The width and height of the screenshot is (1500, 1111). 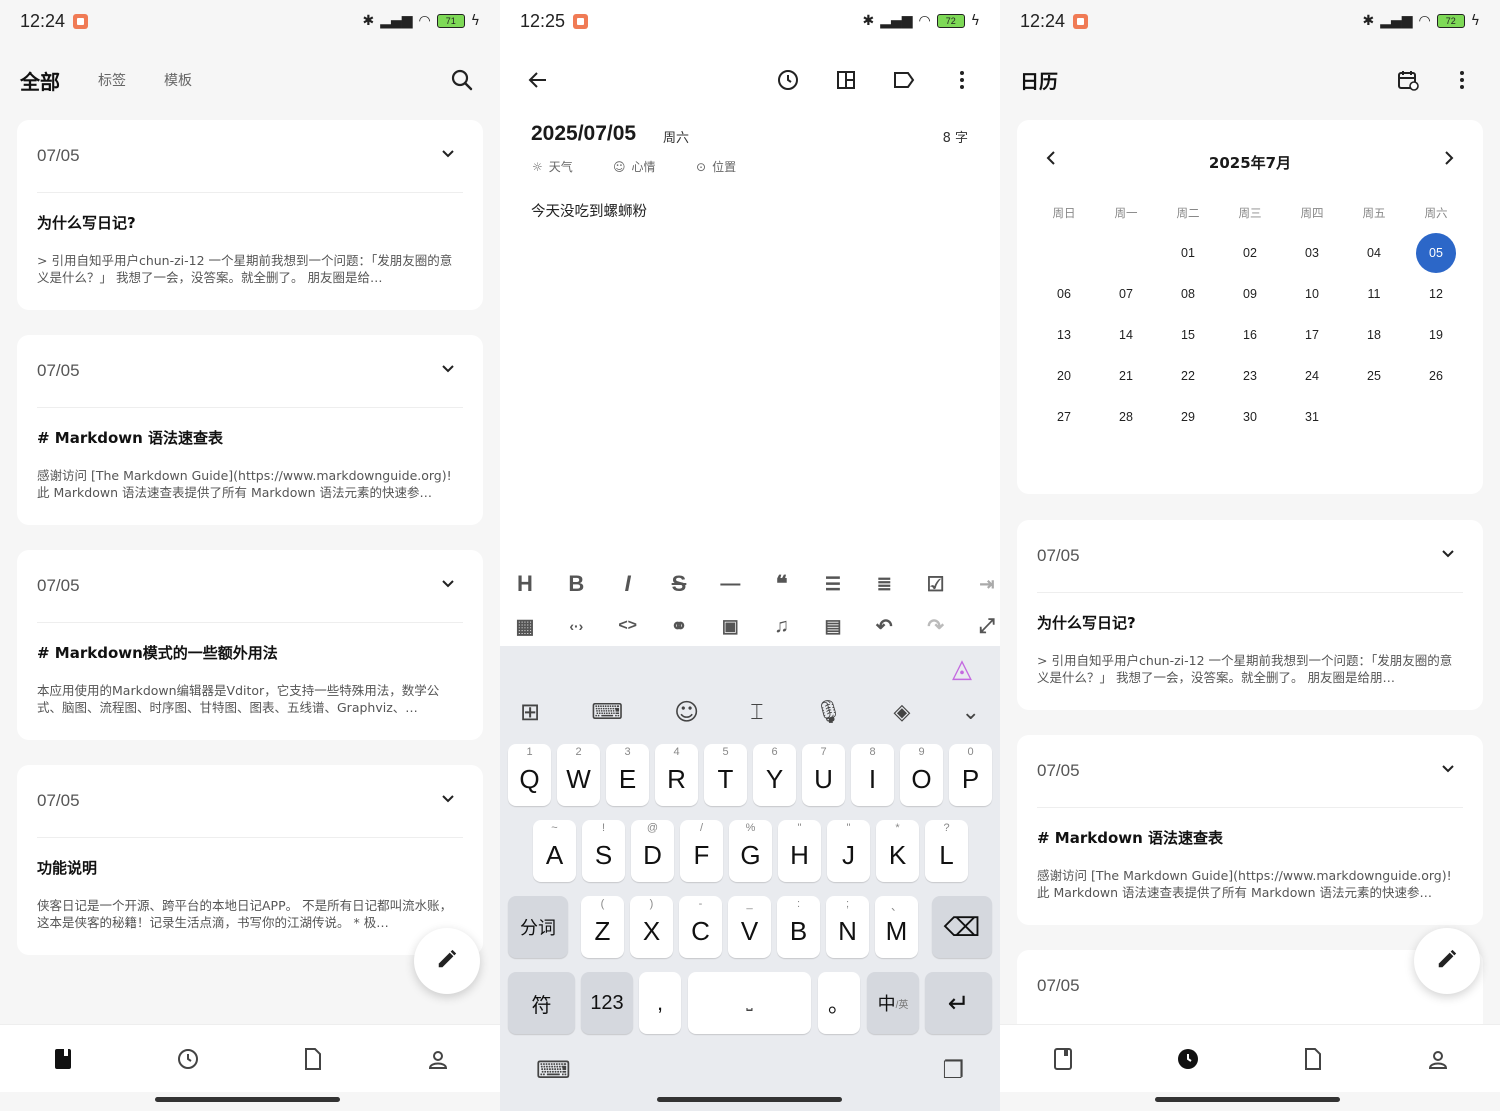 I want to click on key-w: 2W, so click(x=578, y=775).